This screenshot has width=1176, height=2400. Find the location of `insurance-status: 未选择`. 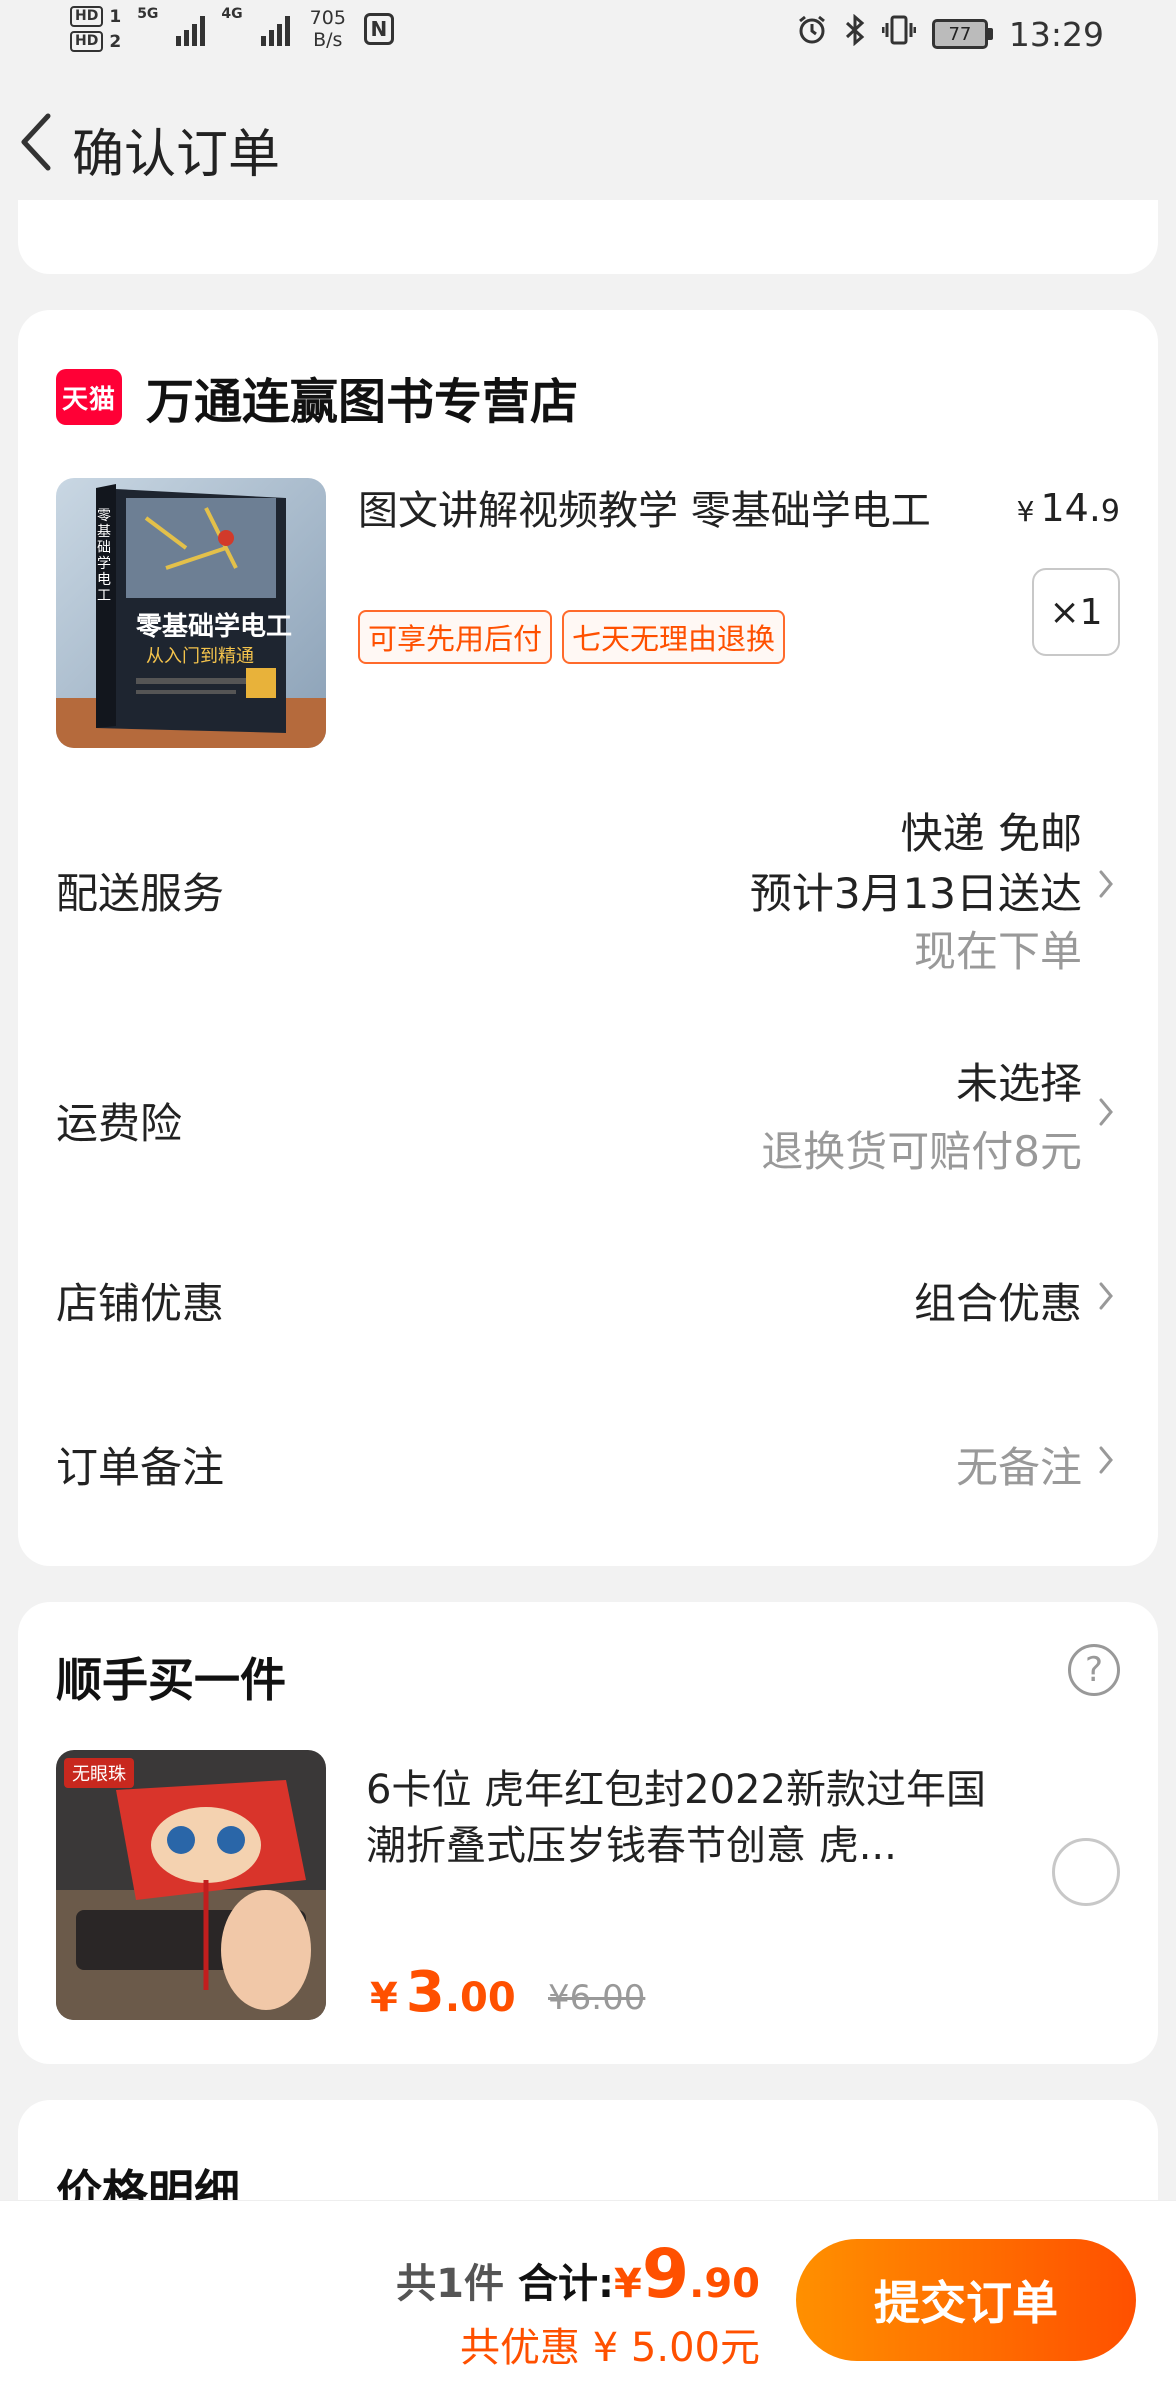

insurance-status: 未选择 is located at coordinates (1018, 1083).